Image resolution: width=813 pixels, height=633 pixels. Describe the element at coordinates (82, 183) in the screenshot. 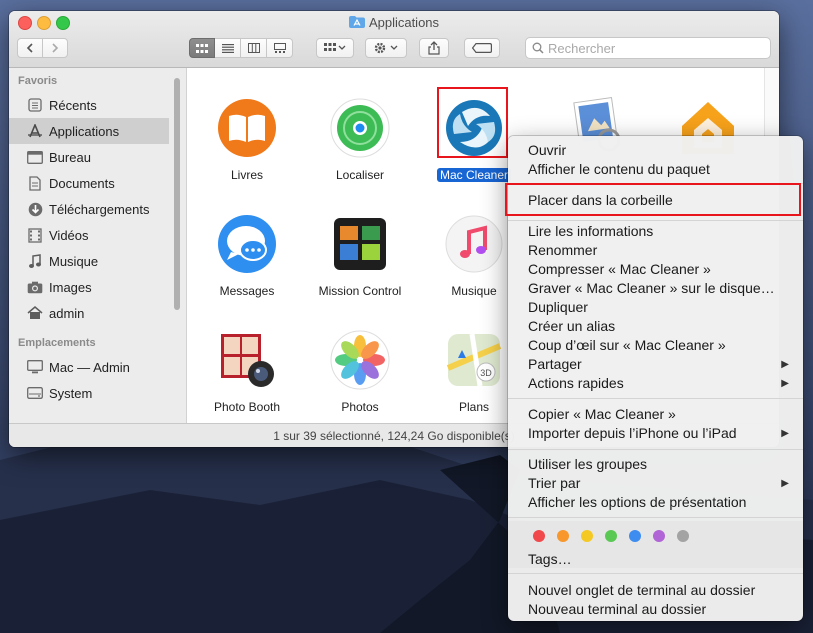

I see `sidebar-item-label: Documents` at that location.